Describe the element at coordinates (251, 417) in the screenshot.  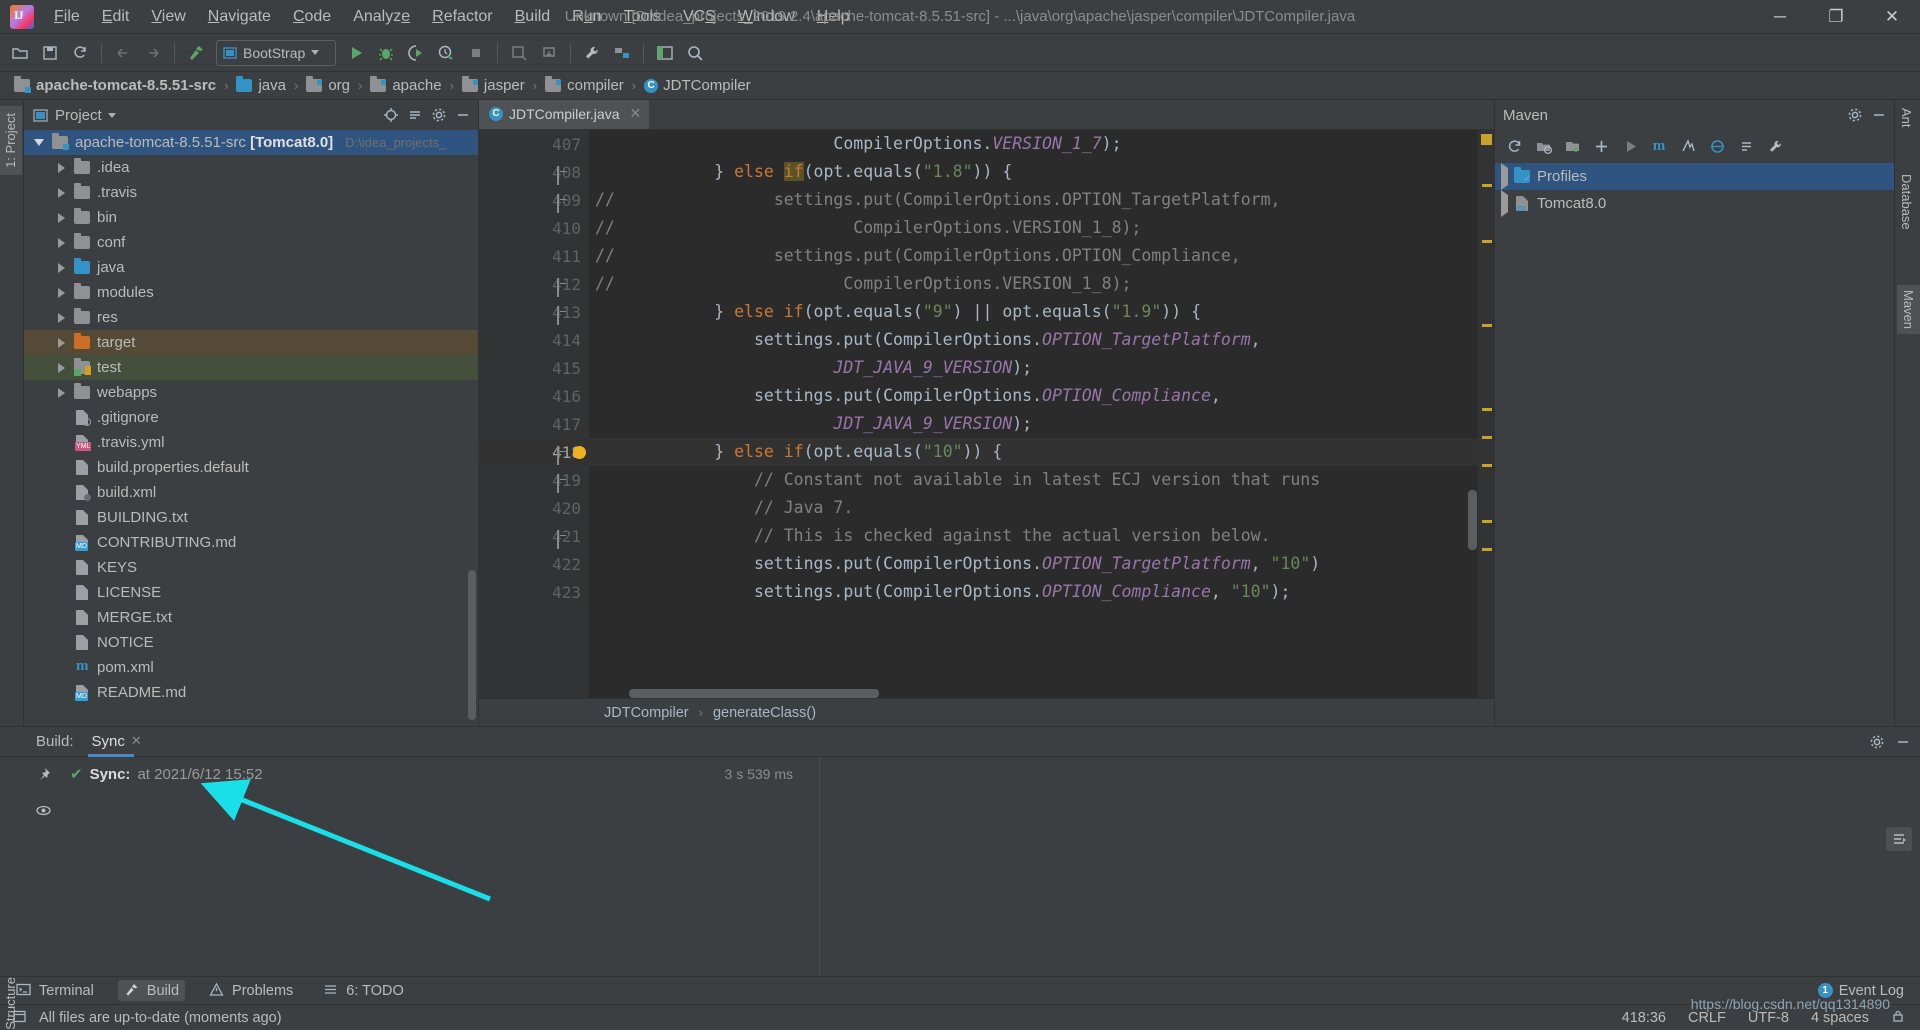
I see `tree-node: .gitignore` at that location.